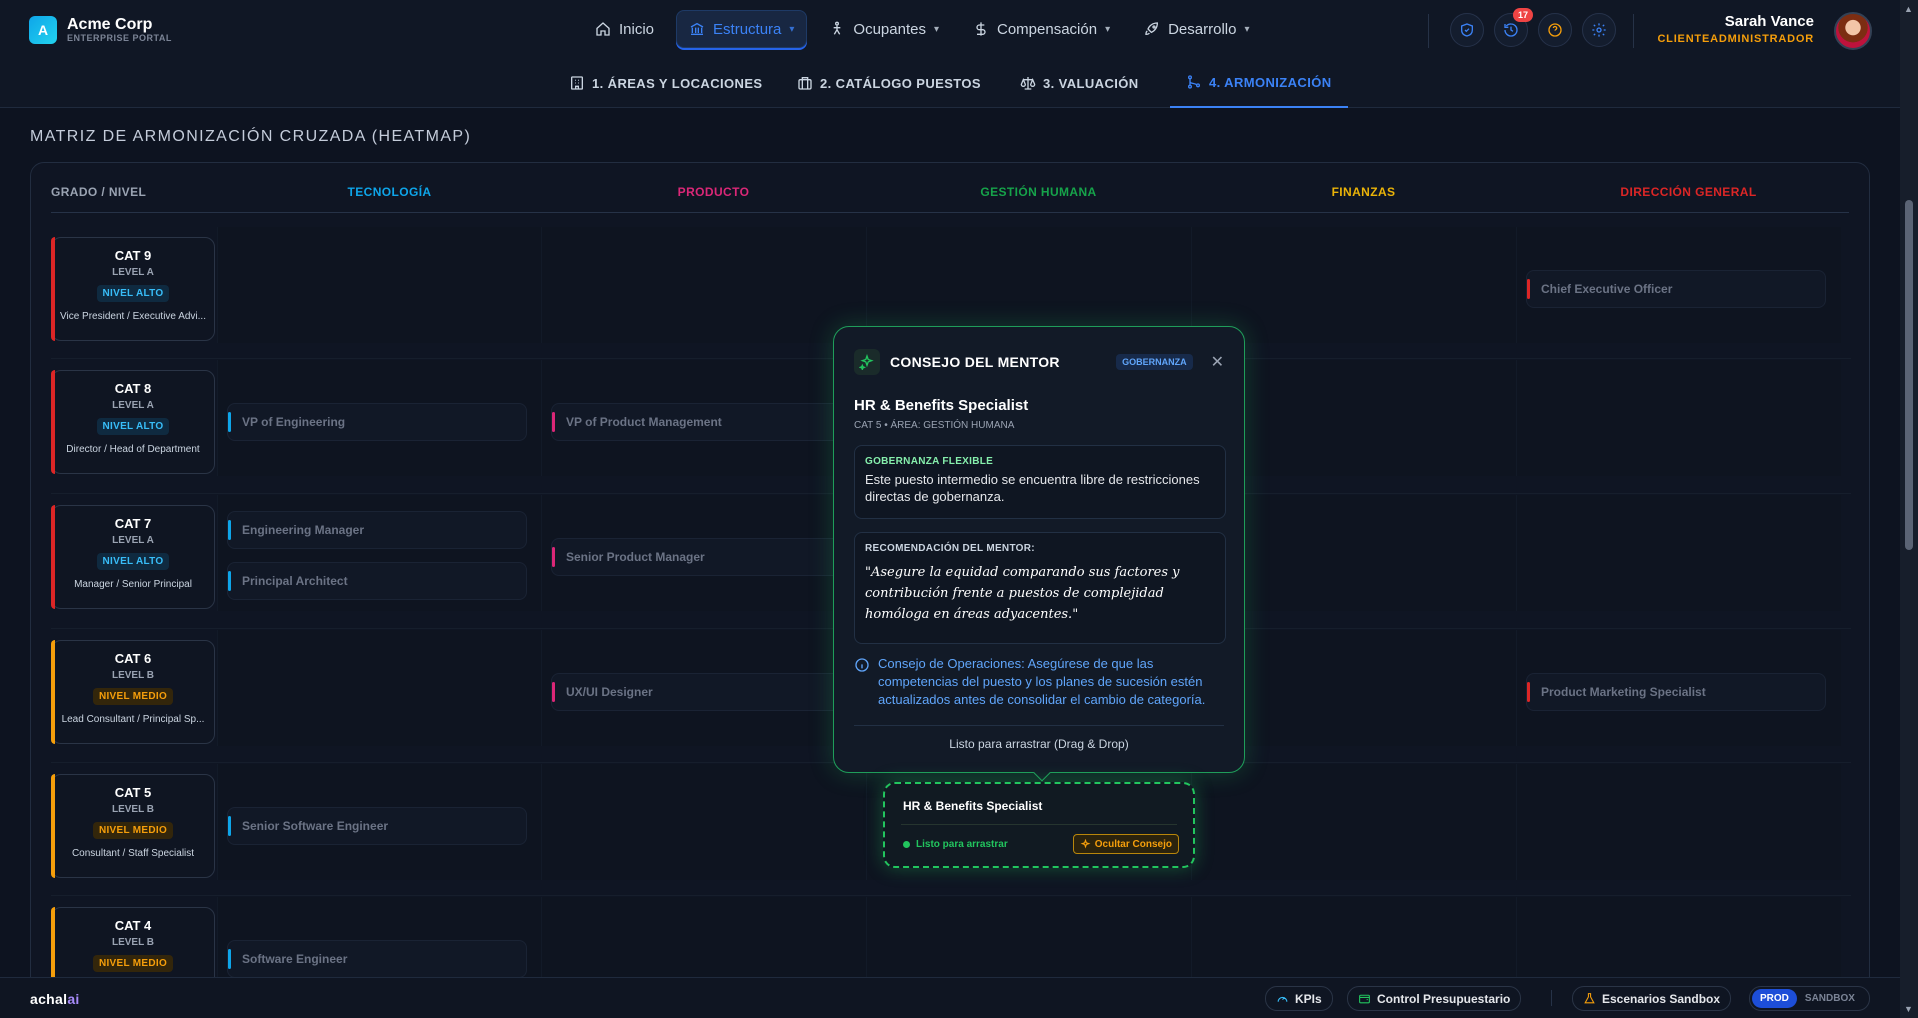 The height and width of the screenshot is (1018, 1918). Describe the element at coordinates (377, 581) in the screenshot. I see `job-card: Principal Architect` at that location.